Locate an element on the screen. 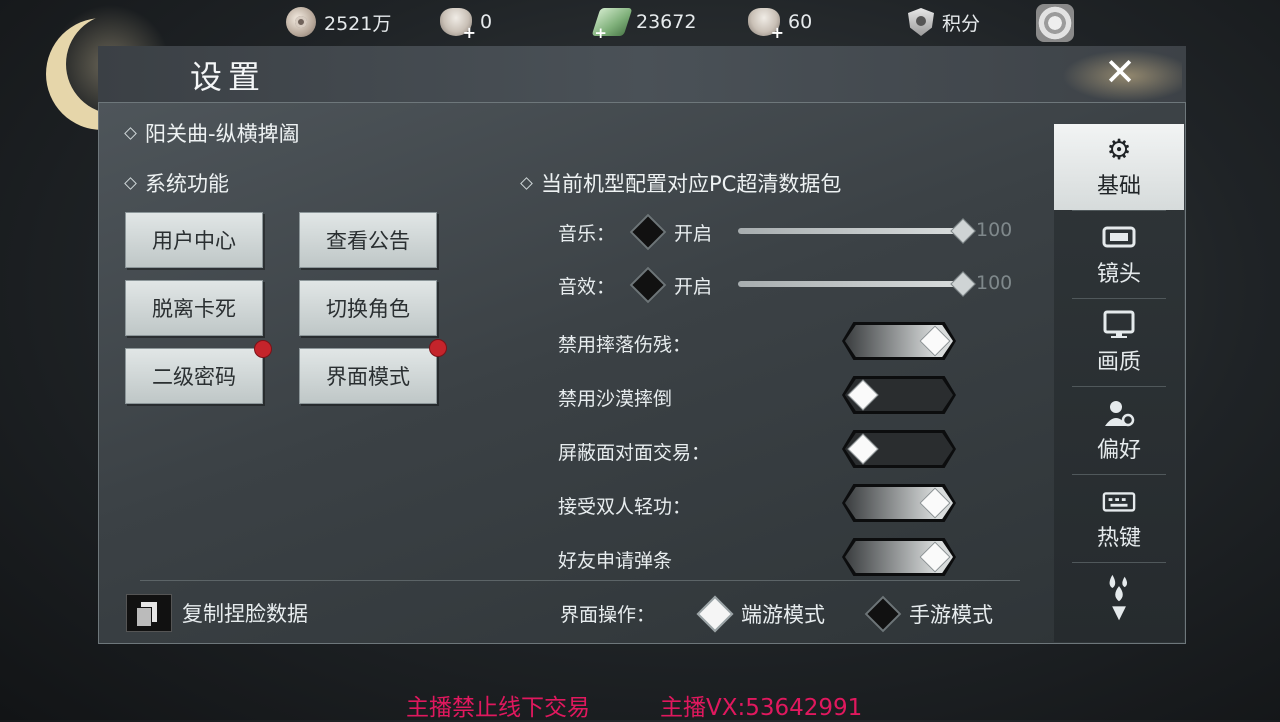 This screenshot has height=722, width=1280. keyboard-icon is located at coordinates (1119, 501).